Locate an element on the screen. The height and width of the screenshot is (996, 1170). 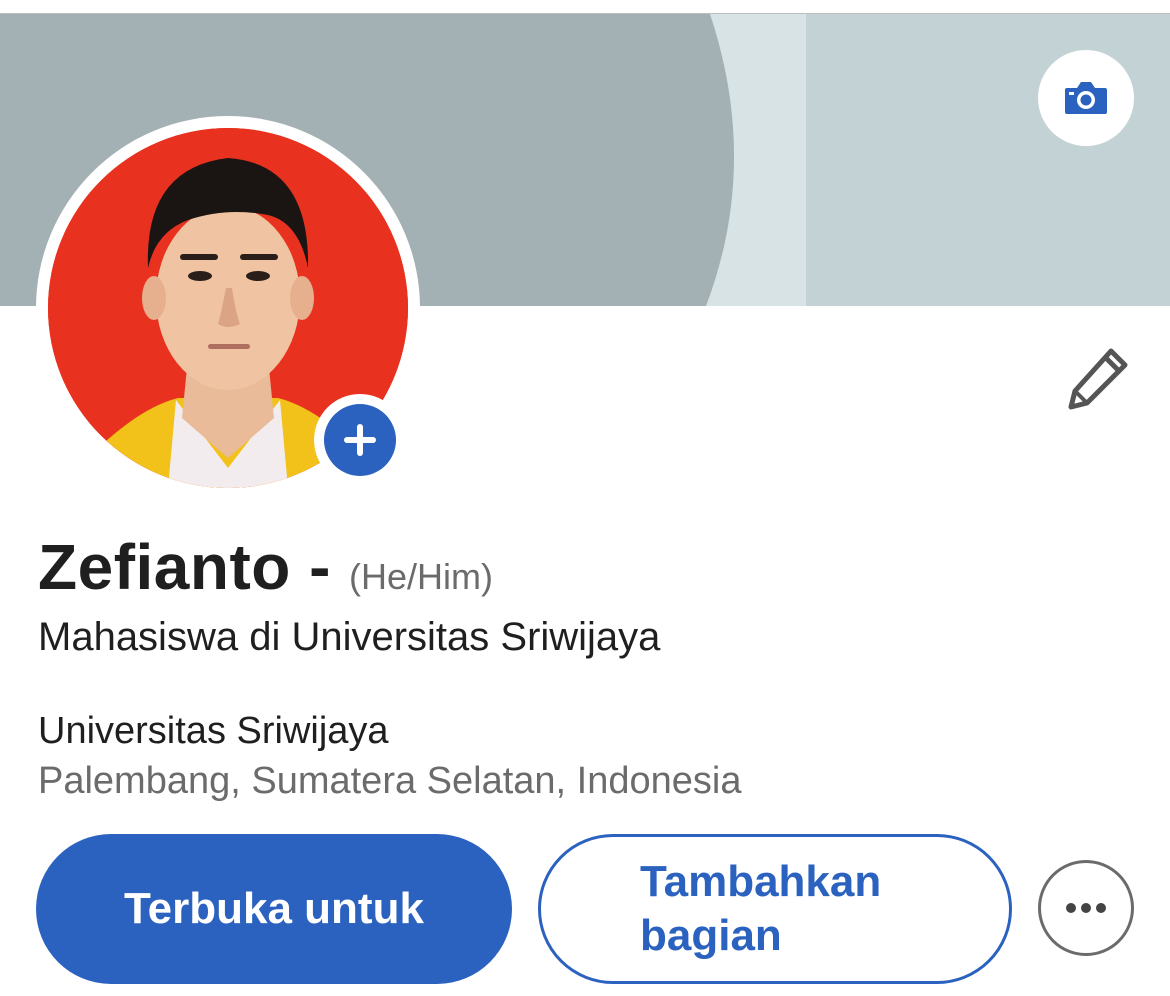
add-section-label: Tambahkan bagian is located at coordinates (761, 908).